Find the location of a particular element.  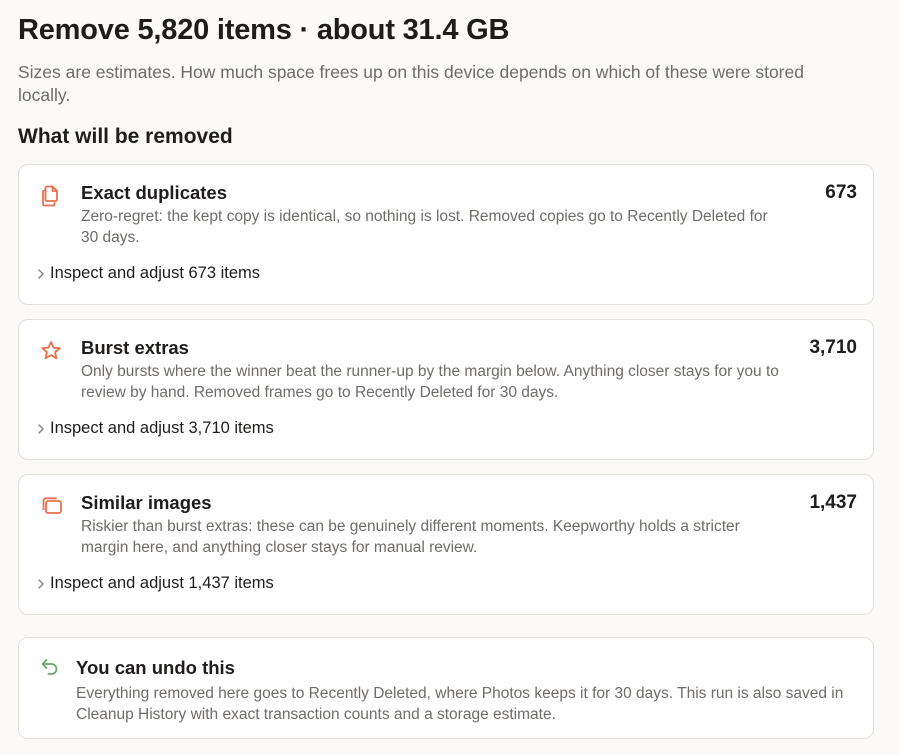

category-count: 673 is located at coordinates (841, 192).